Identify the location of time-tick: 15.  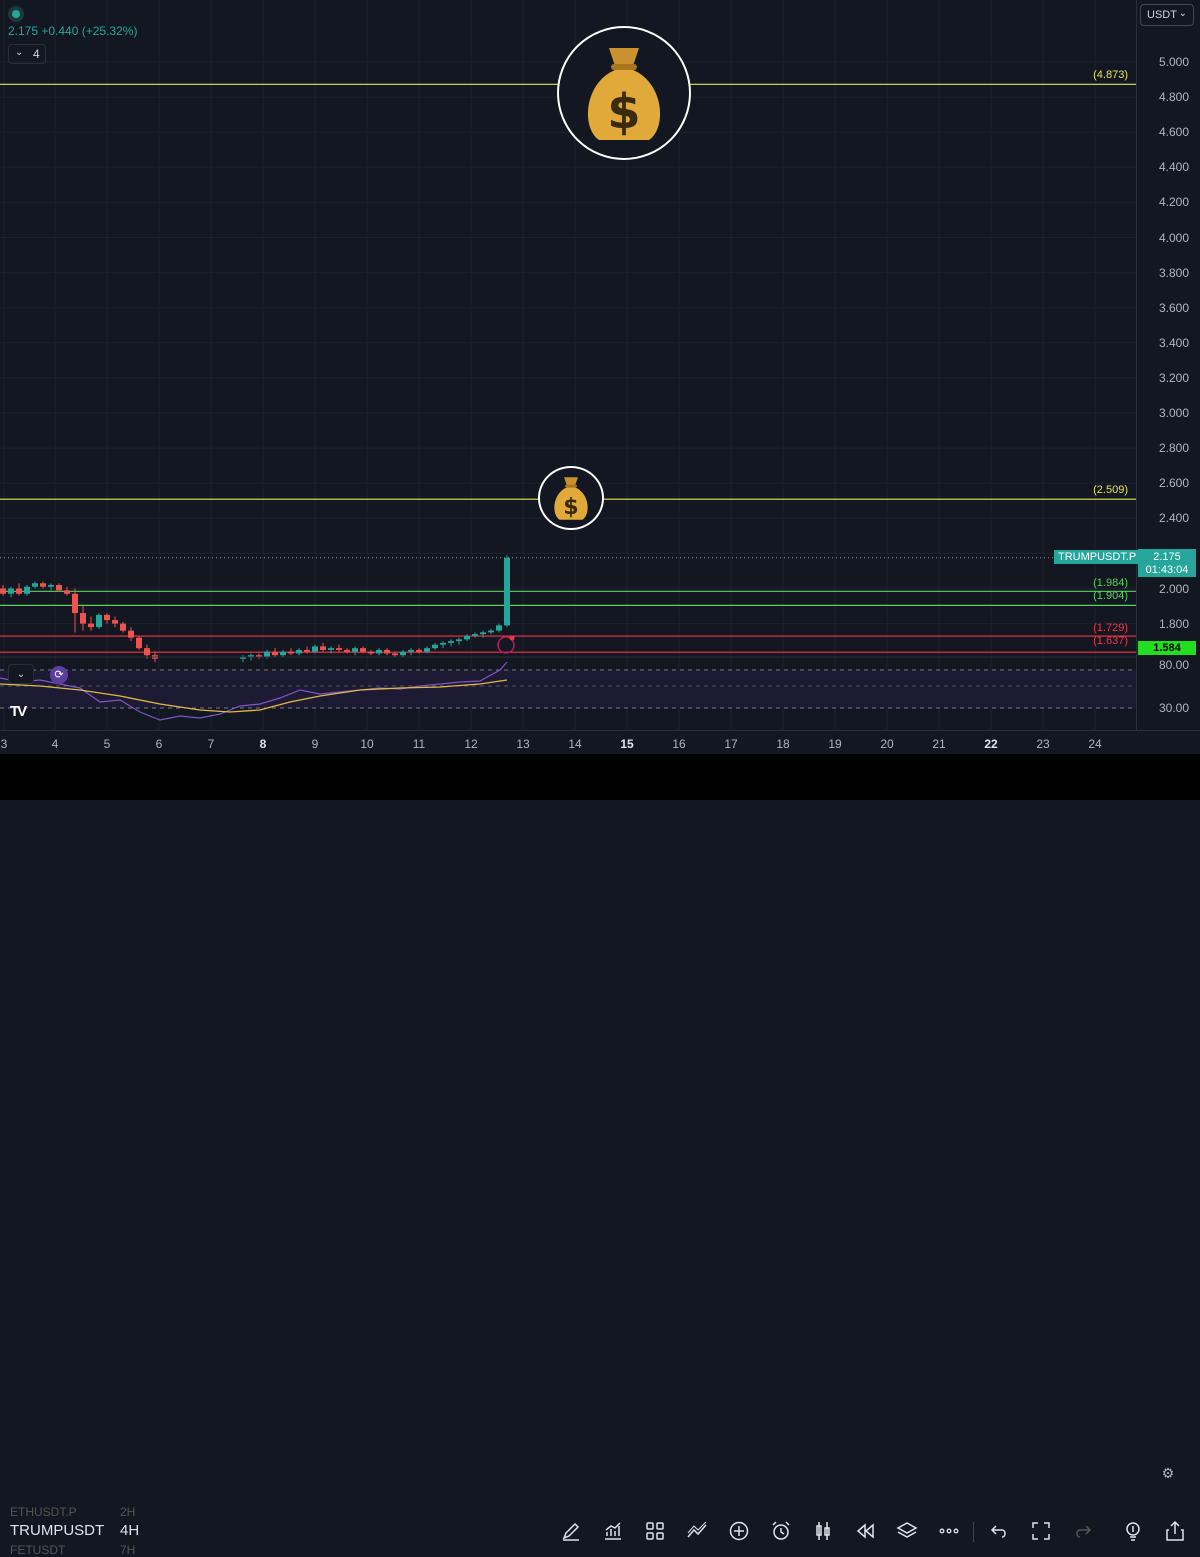
(627, 744).